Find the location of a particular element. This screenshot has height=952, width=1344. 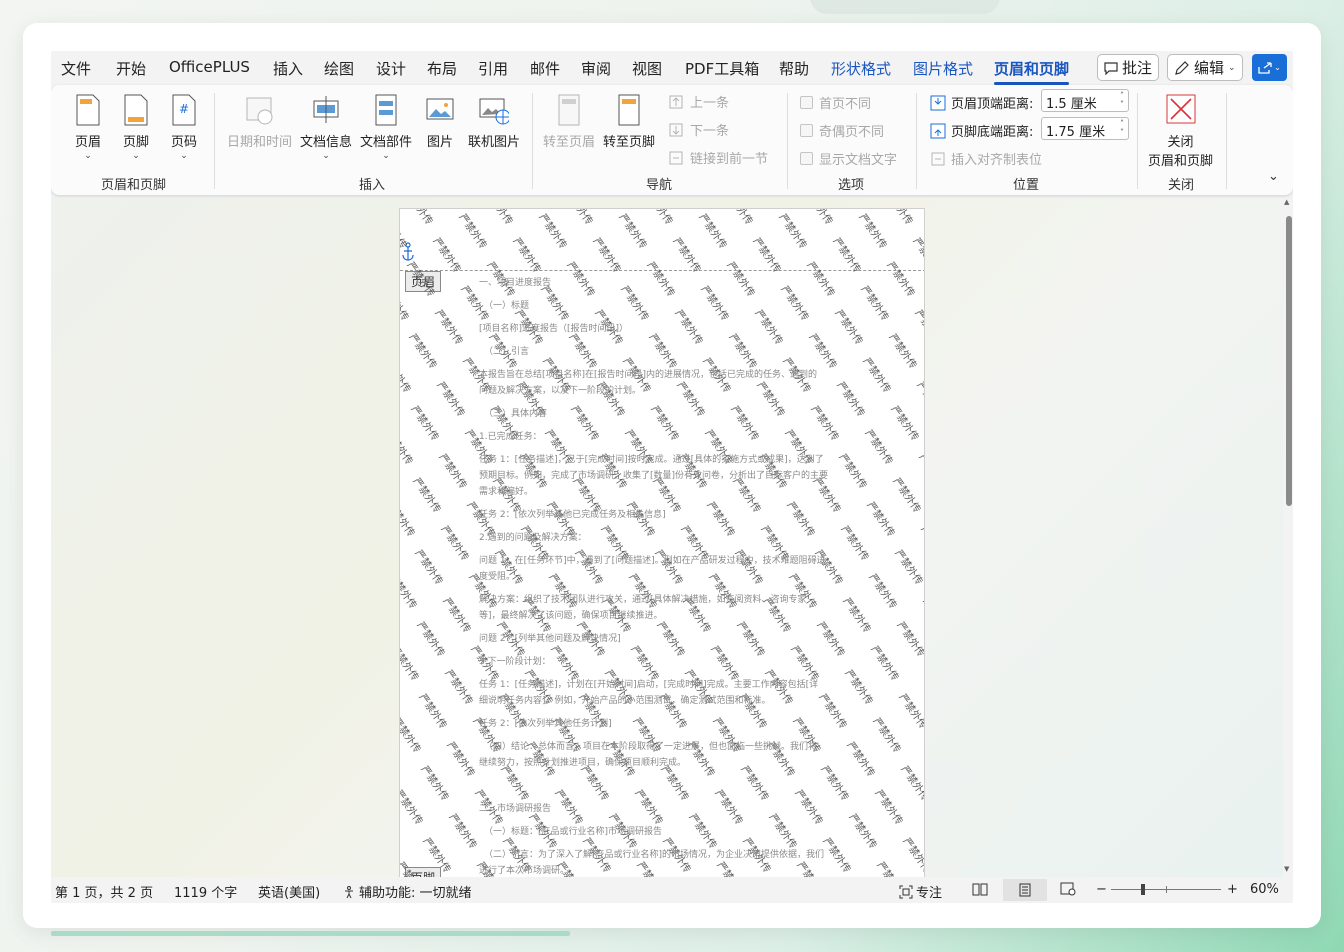

zoom-slider is located at coordinates (1166, 889).